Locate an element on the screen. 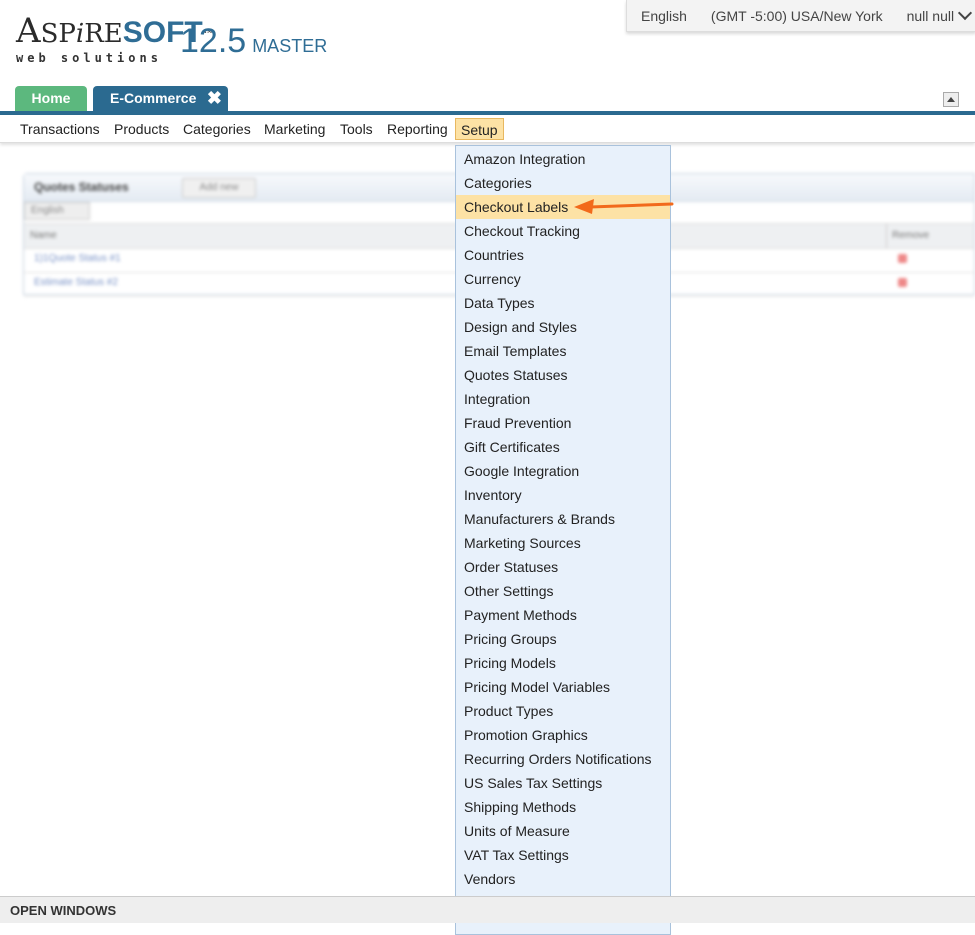  version-number: 12.5 is located at coordinates (213, 41).